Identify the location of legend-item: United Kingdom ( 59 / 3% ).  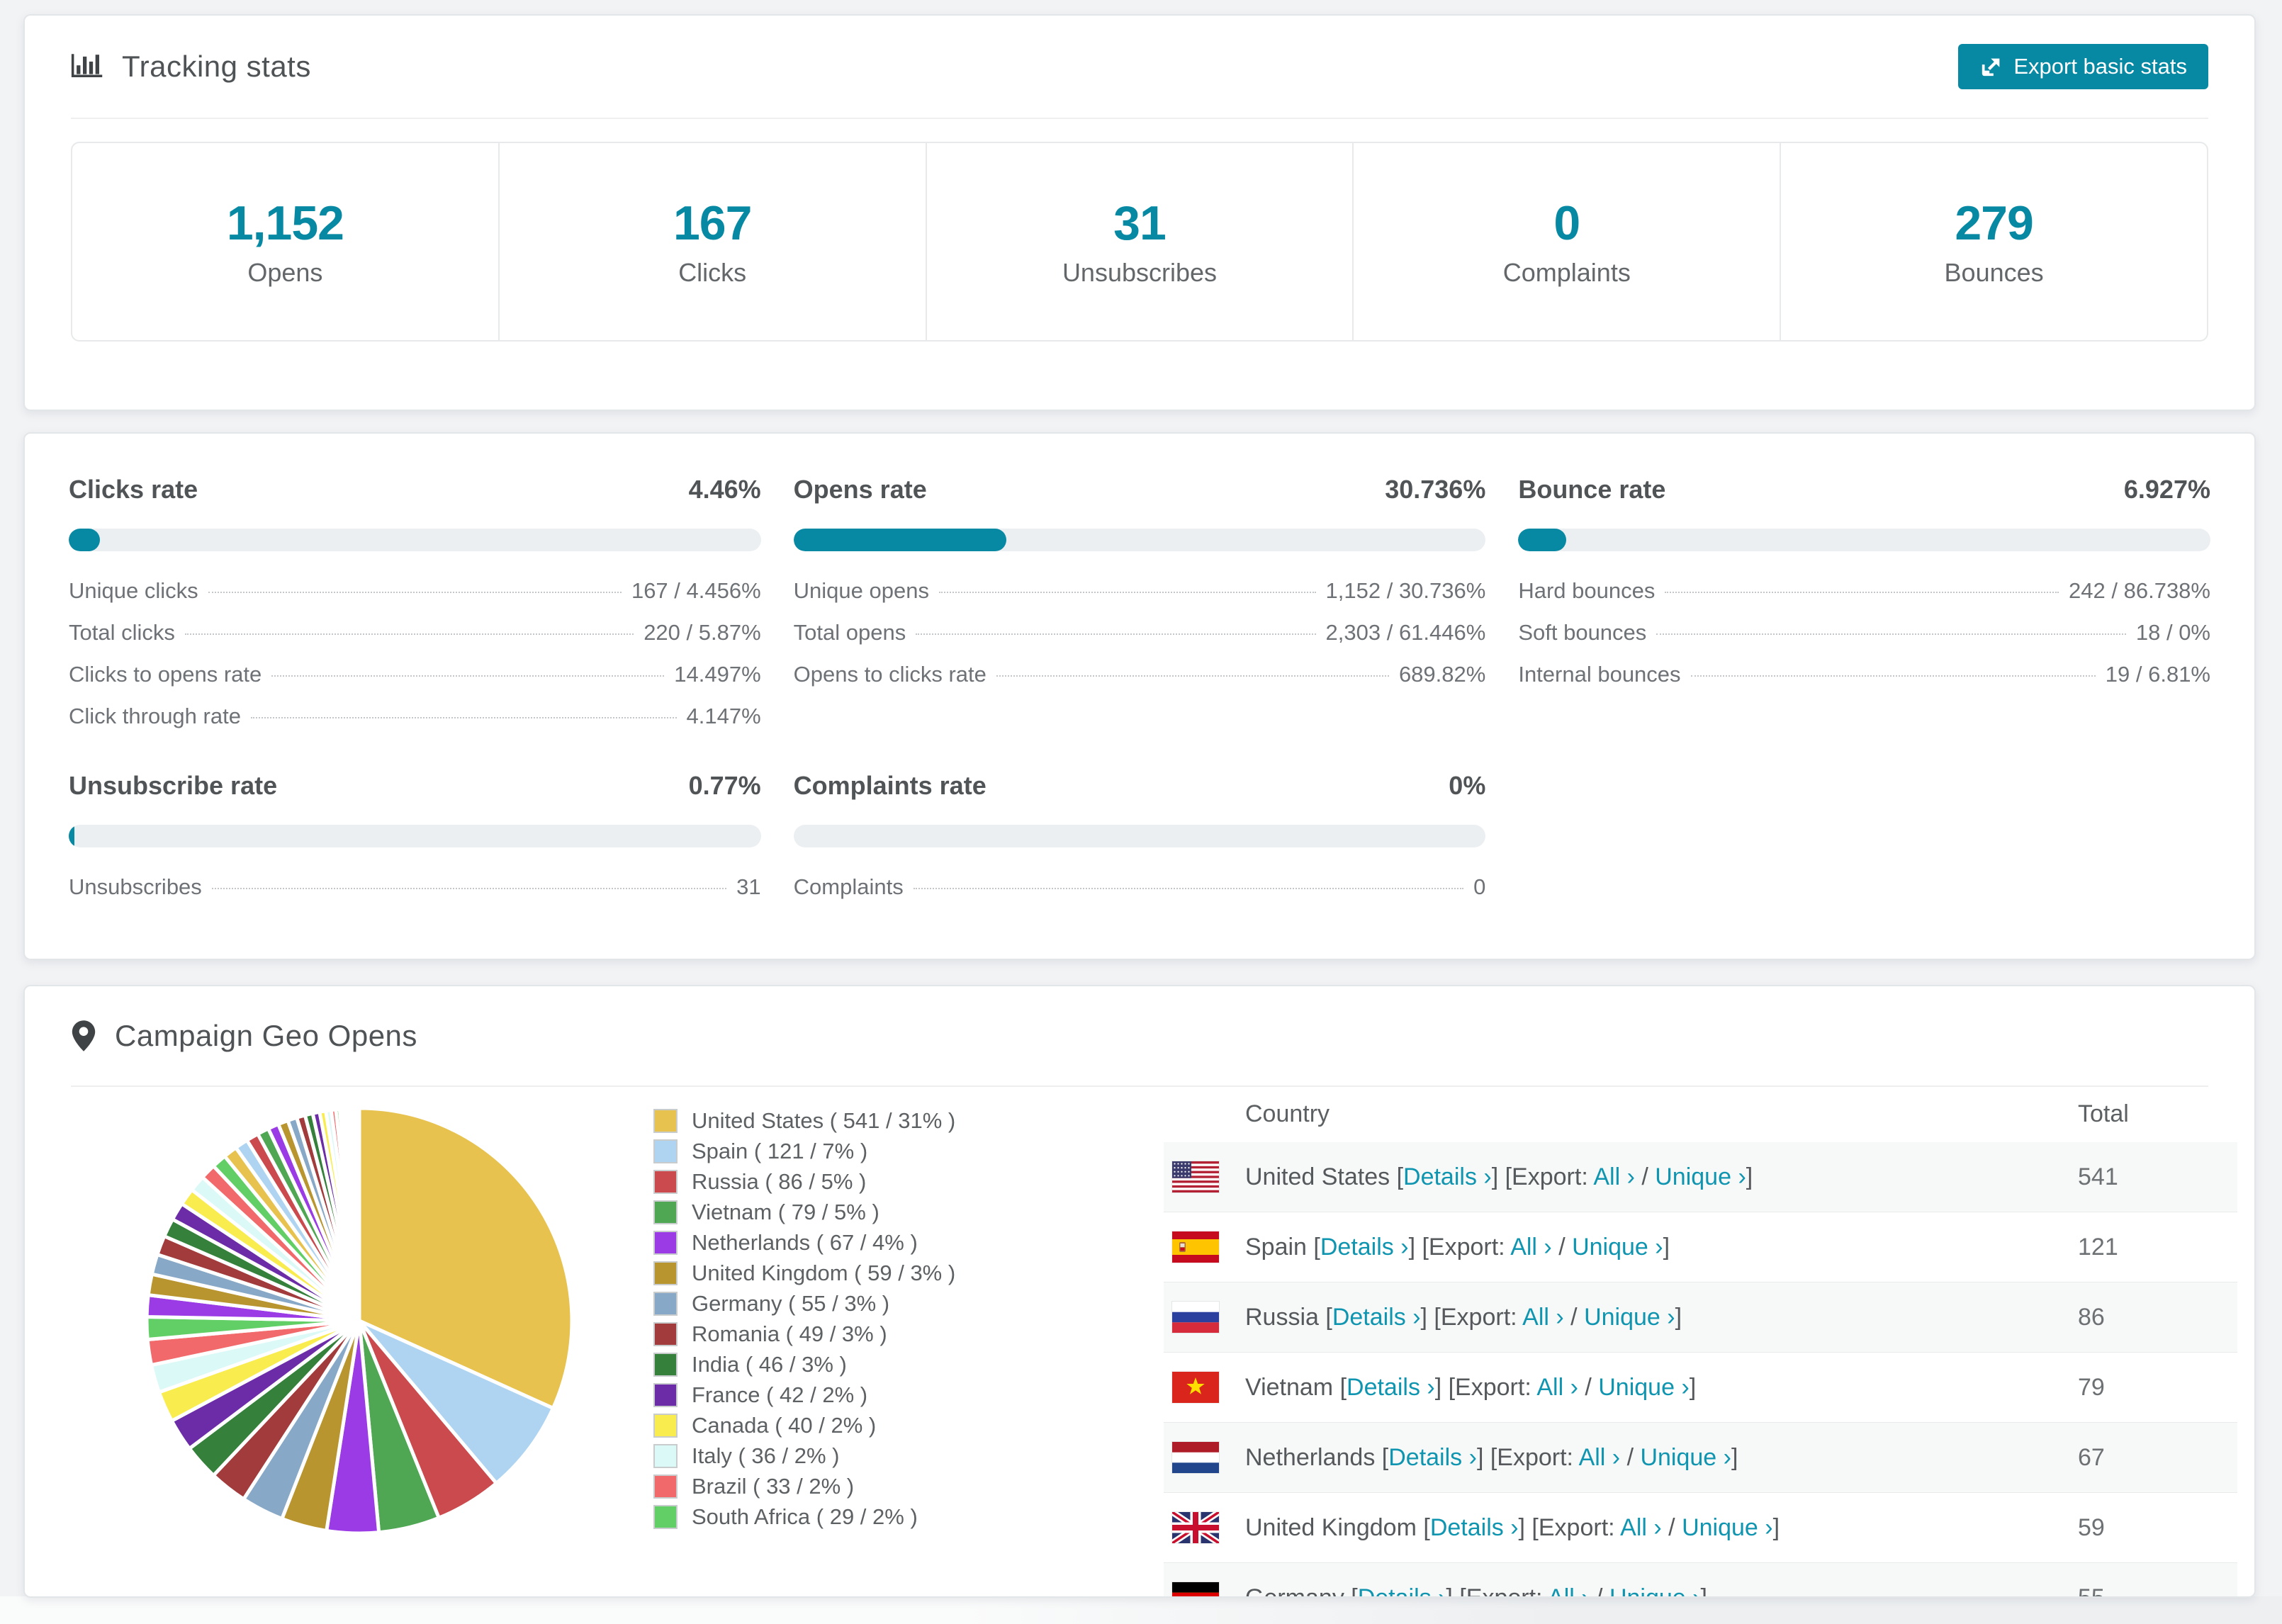
(804, 1273).